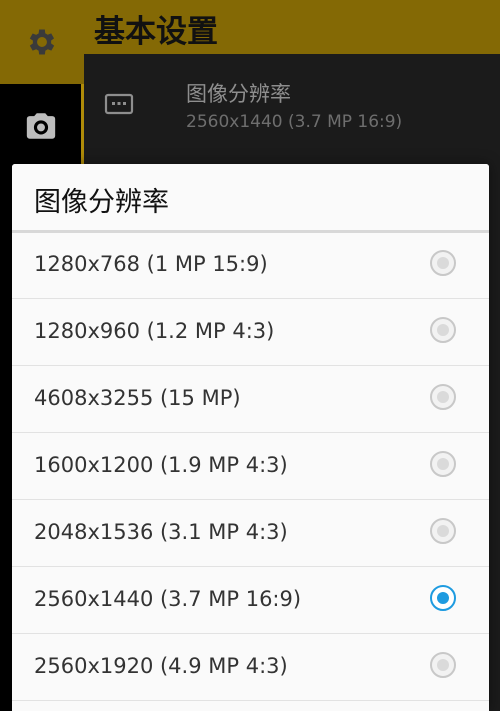 The width and height of the screenshot is (500, 711). What do you see at coordinates (161, 666) in the screenshot?
I see `option-label: 2560x1920 (4.9 MP 4:3)` at bounding box center [161, 666].